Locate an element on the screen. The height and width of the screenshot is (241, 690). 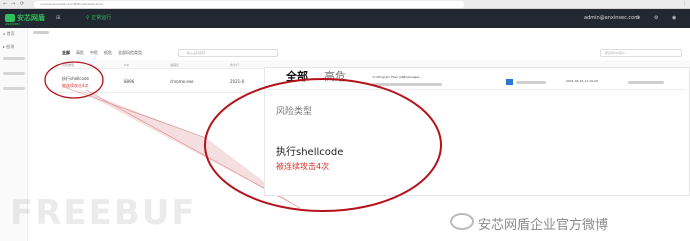
zoom-risk-label: 风险类型 is located at coordinates (294, 112).